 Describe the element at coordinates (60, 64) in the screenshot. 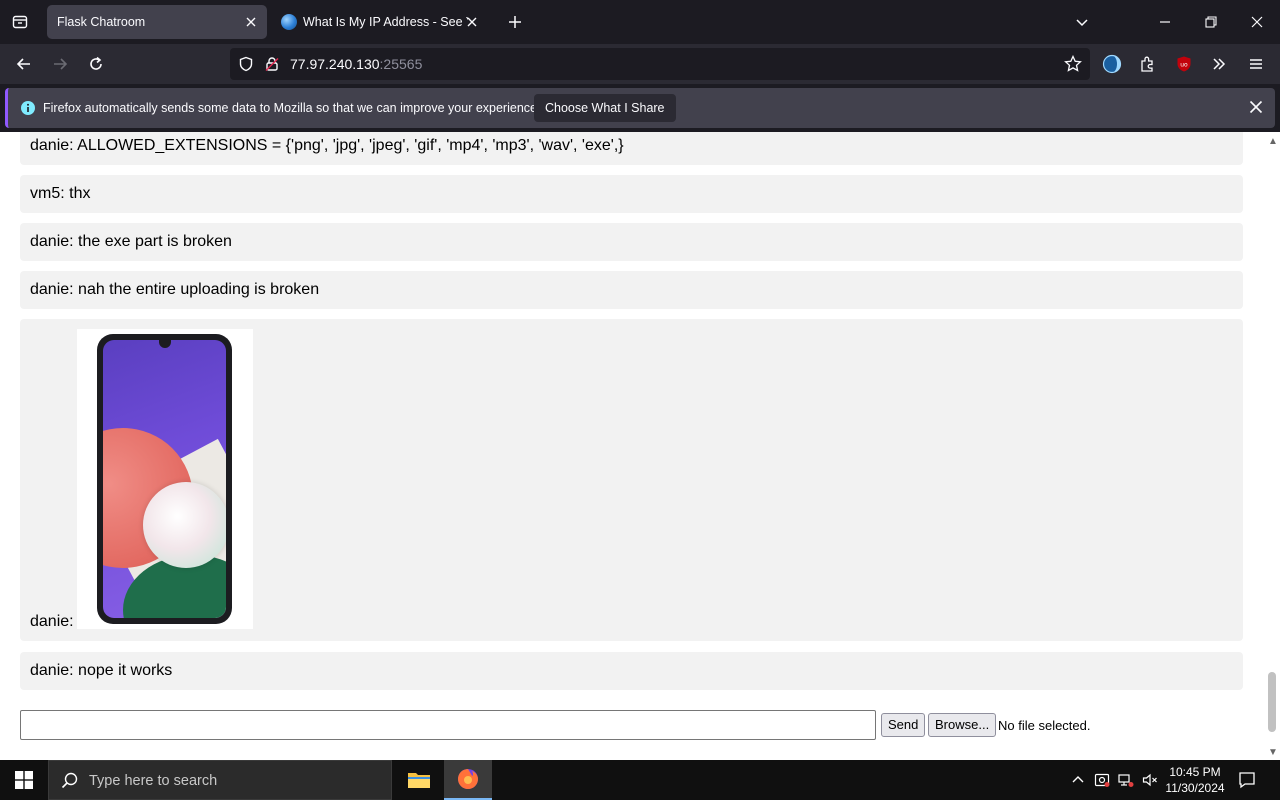

I see `forward-arrow-icon` at that location.